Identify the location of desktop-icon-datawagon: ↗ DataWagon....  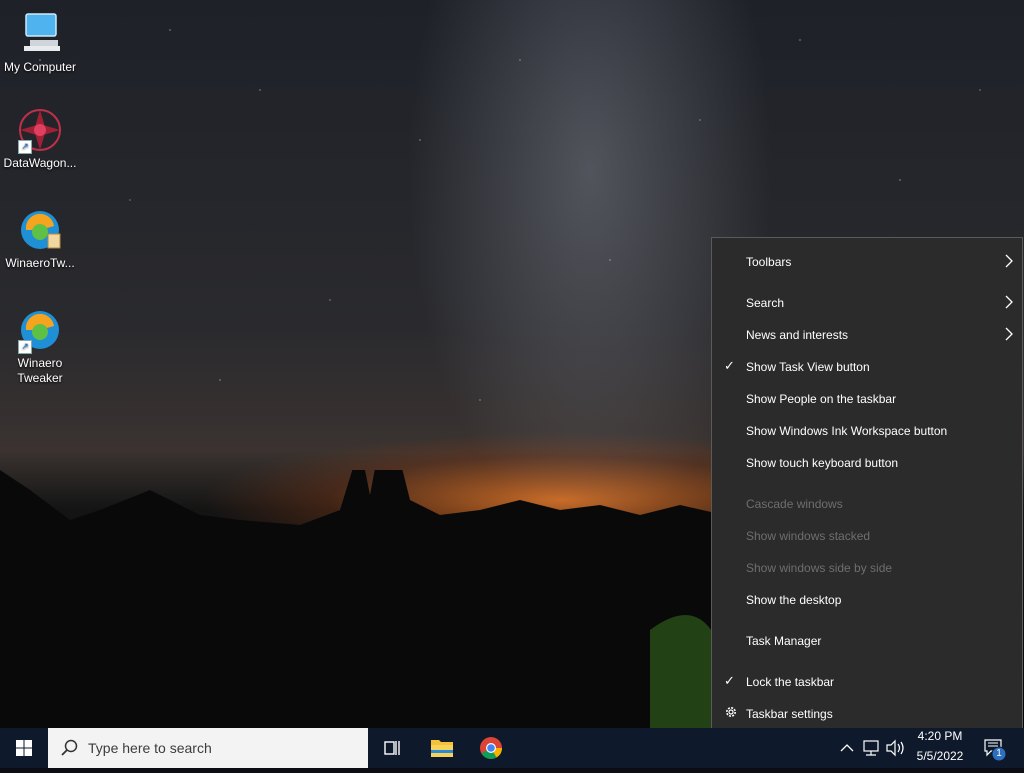
(40, 138).